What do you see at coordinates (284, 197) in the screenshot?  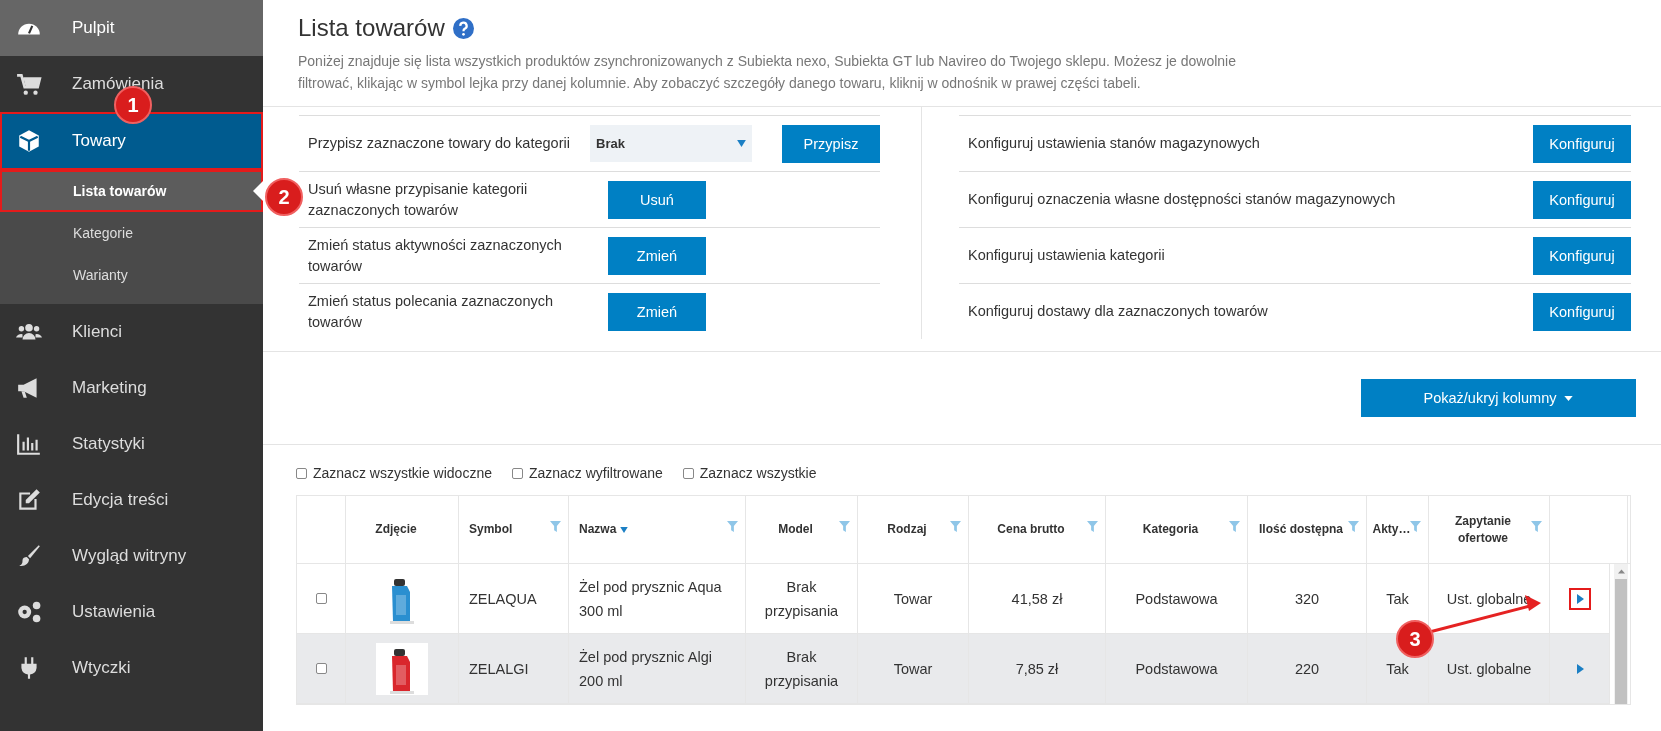 I see `step-badge: 2` at bounding box center [284, 197].